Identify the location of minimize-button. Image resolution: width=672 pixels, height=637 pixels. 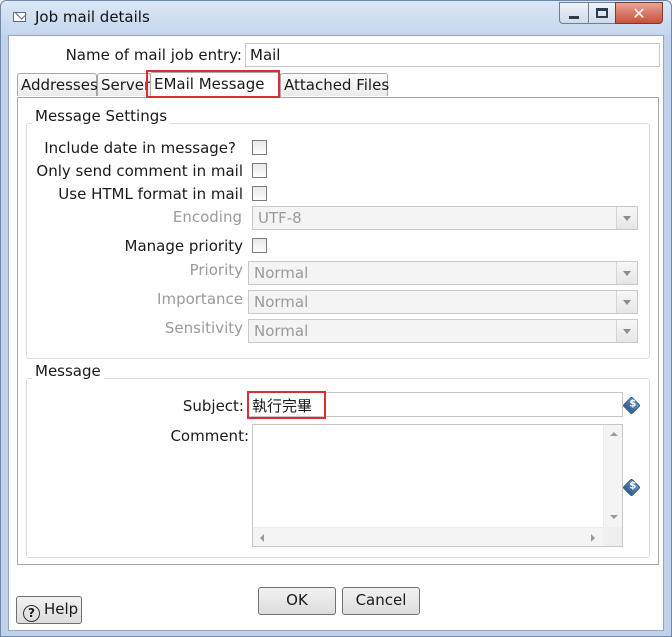
(573, 13).